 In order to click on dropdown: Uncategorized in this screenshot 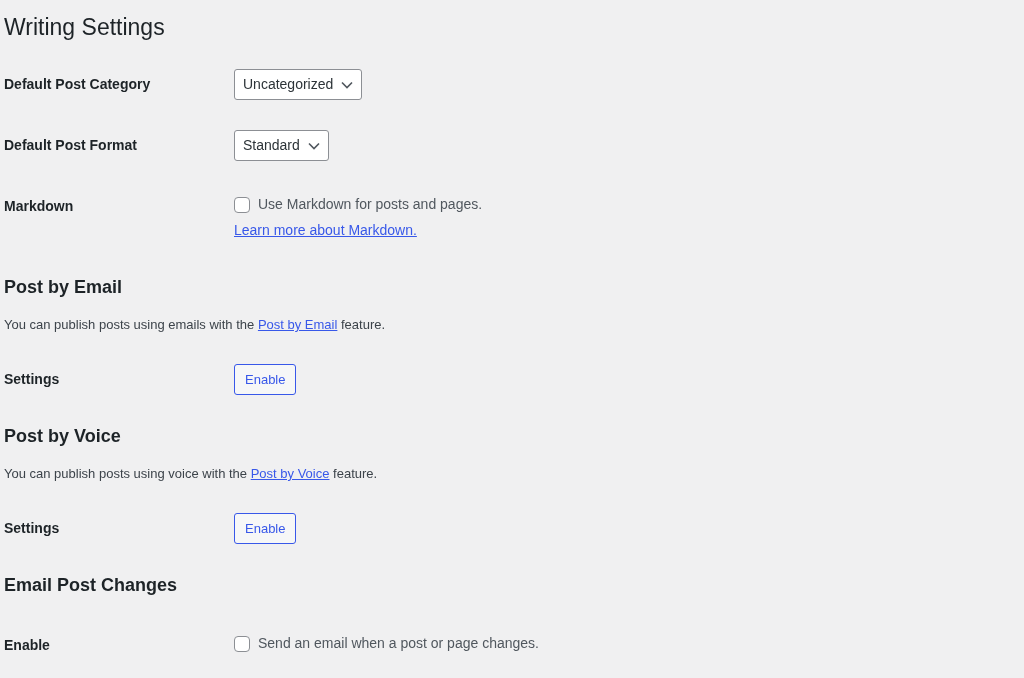, I will do `click(298, 84)`.